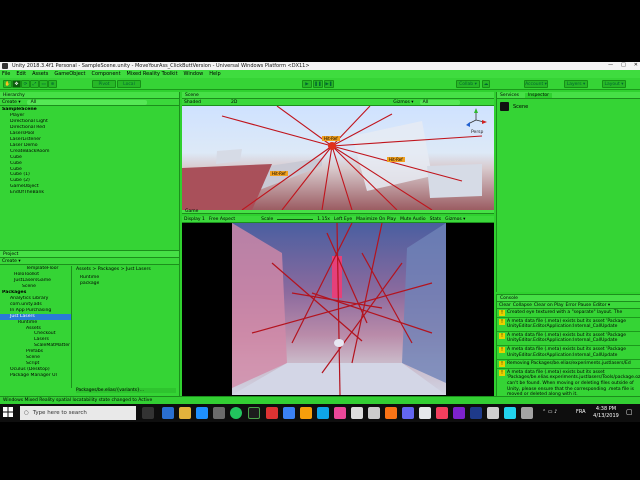  I want to click on pivot-toggle: Pivot, so click(104, 84).